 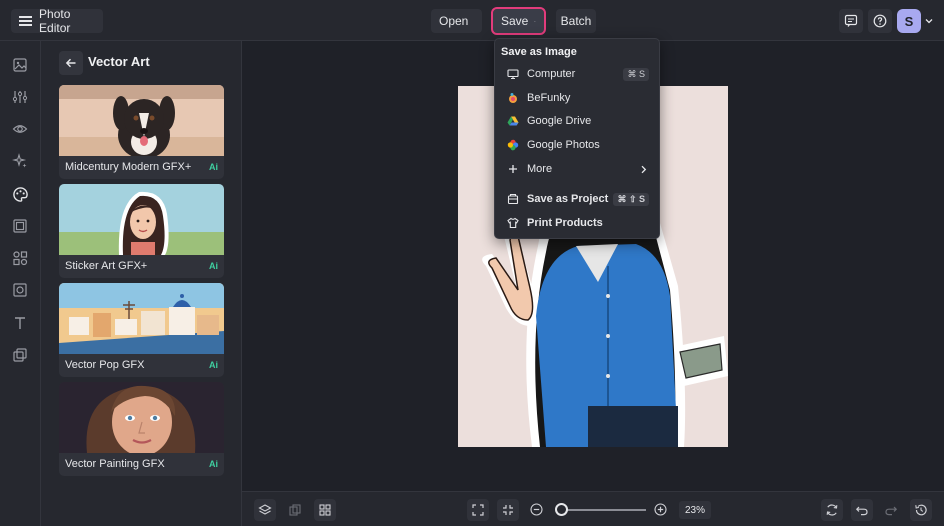 What do you see at coordinates (20, 355) in the screenshot?
I see `layers-tool-icon` at bounding box center [20, 355].